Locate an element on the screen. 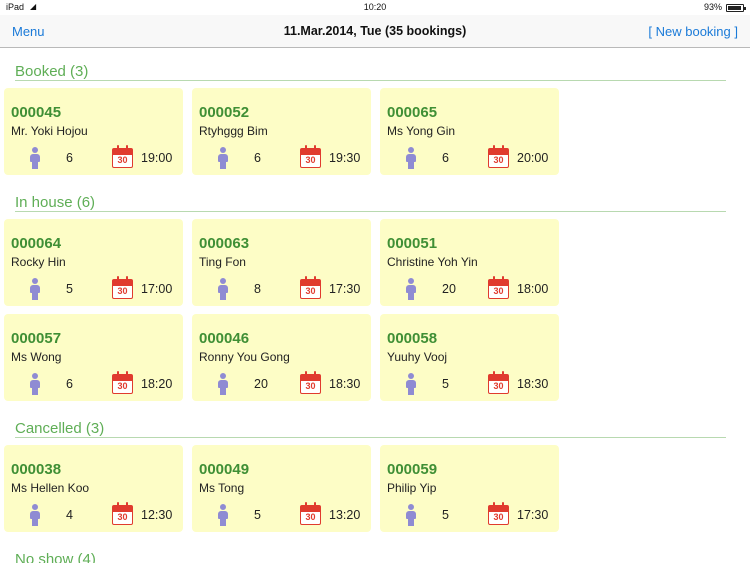 This screenshot has width=750, height=563. guest-name: Philip Yip is located at coordinates (412, 488).